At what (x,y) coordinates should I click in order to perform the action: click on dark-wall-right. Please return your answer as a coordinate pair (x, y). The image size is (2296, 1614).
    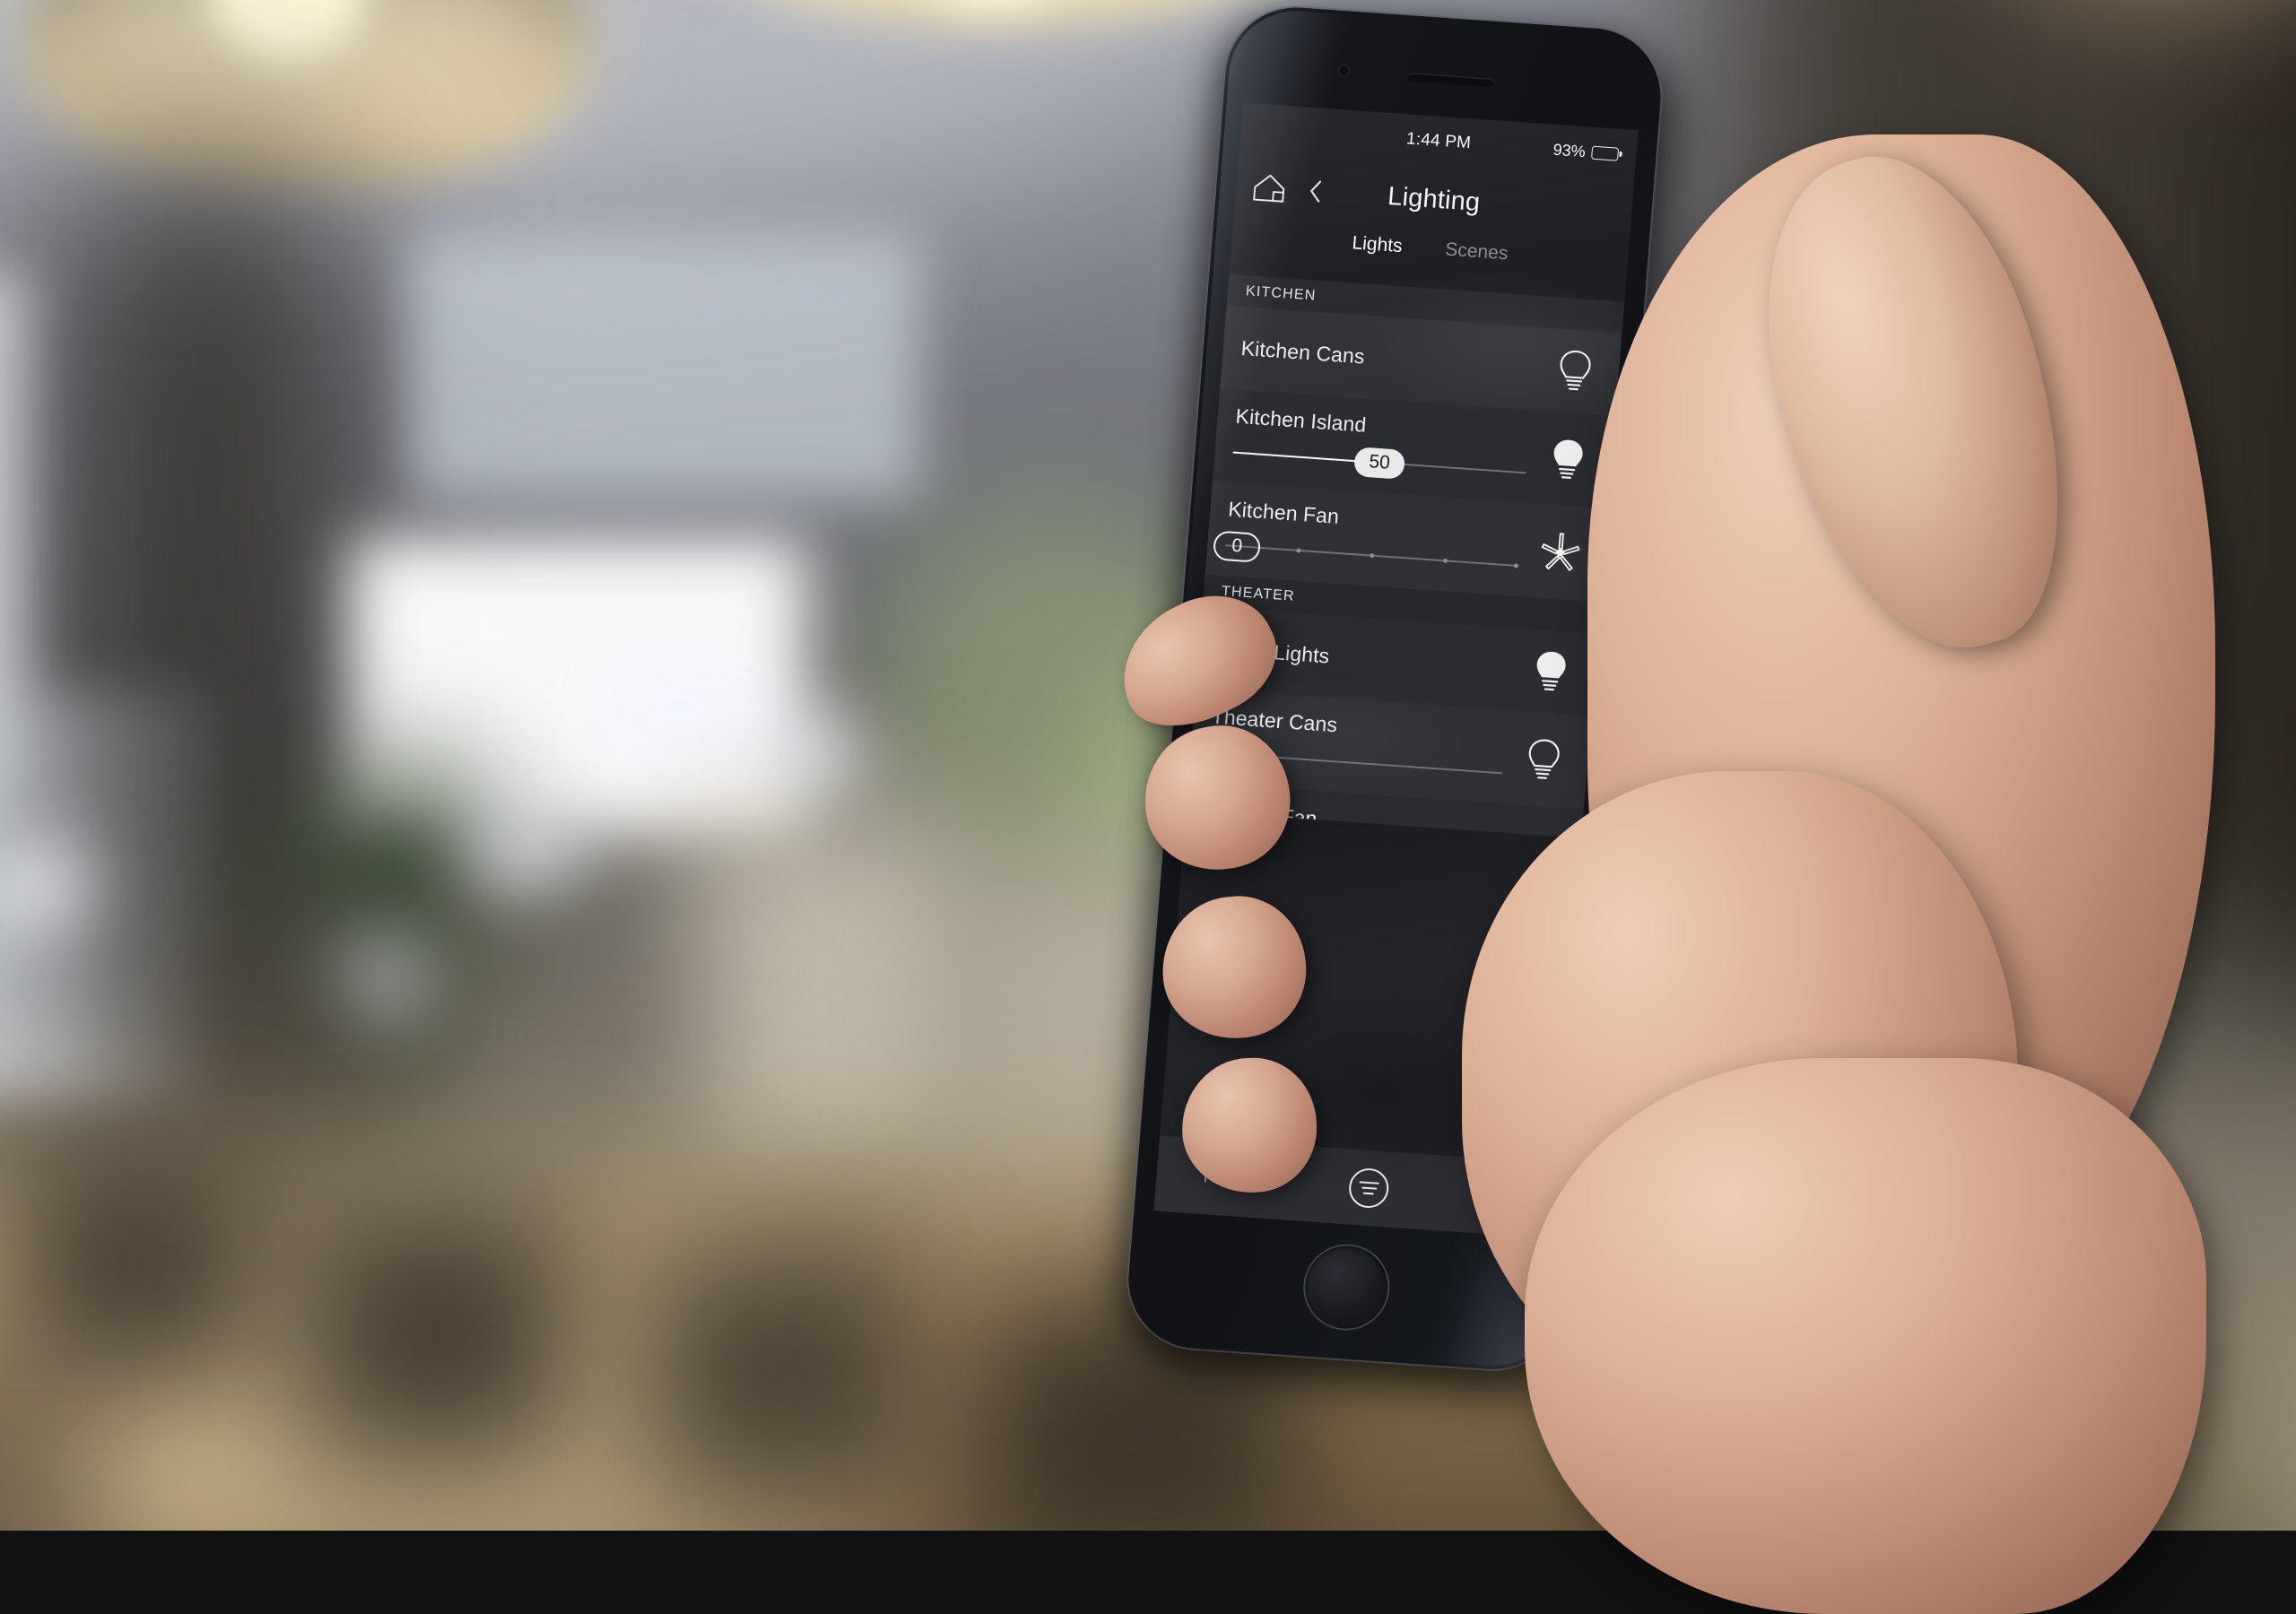
    Looking at the image, I should click on (2006, 478).